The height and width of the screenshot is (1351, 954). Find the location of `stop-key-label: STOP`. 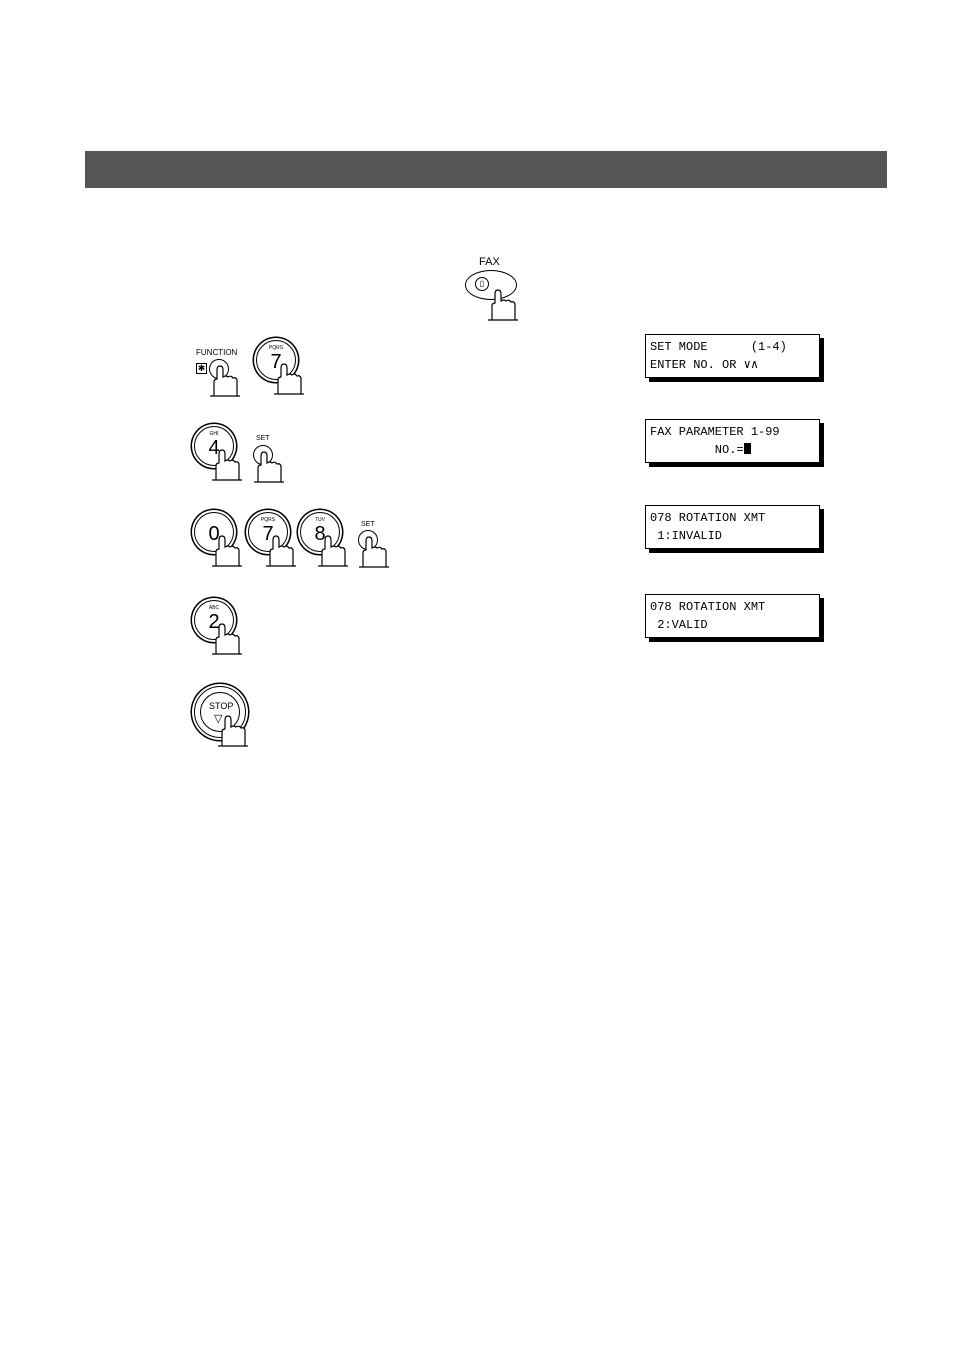

stop-key-label: STOP is located at coordinates (221, 706).